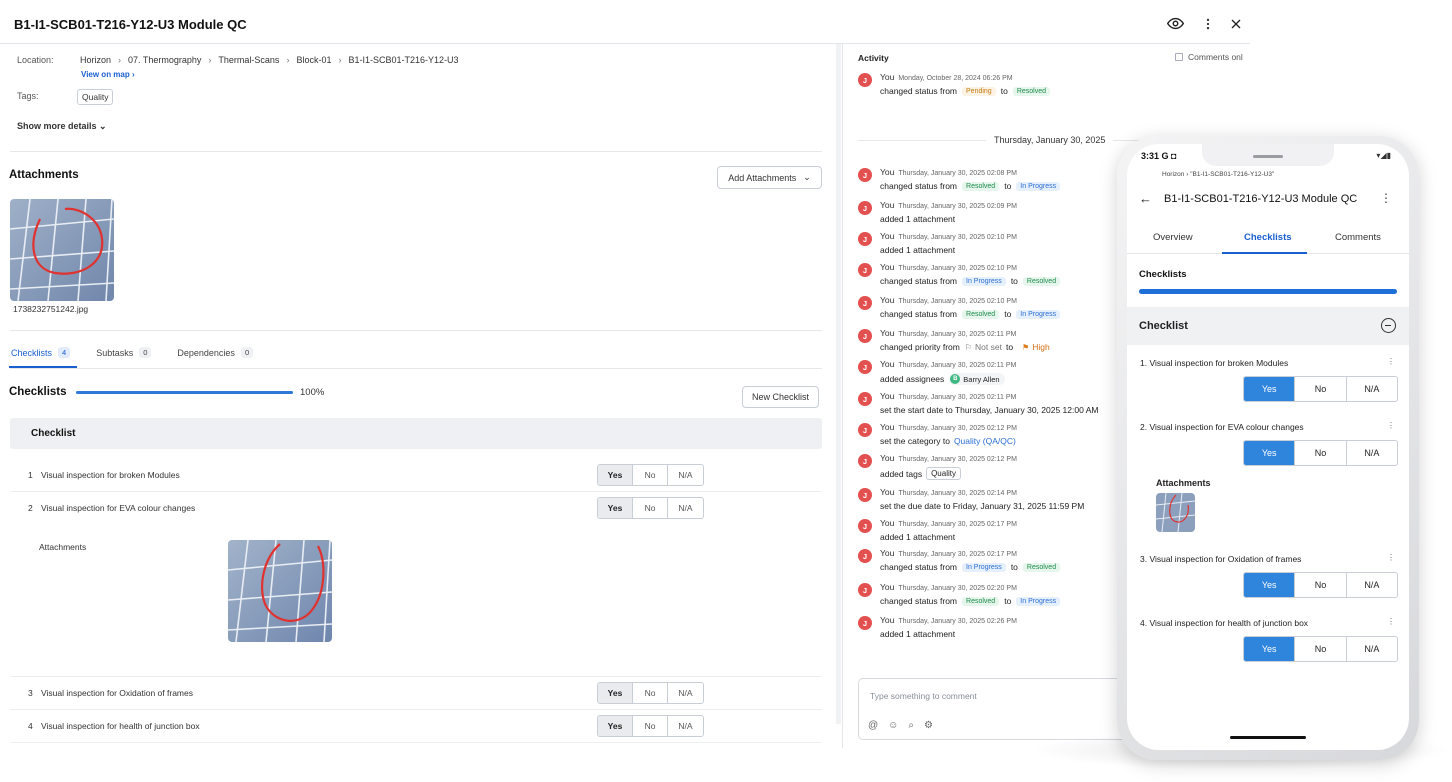  I want to click on tab-subtasks: Subtasks 0, so click(124, 352).